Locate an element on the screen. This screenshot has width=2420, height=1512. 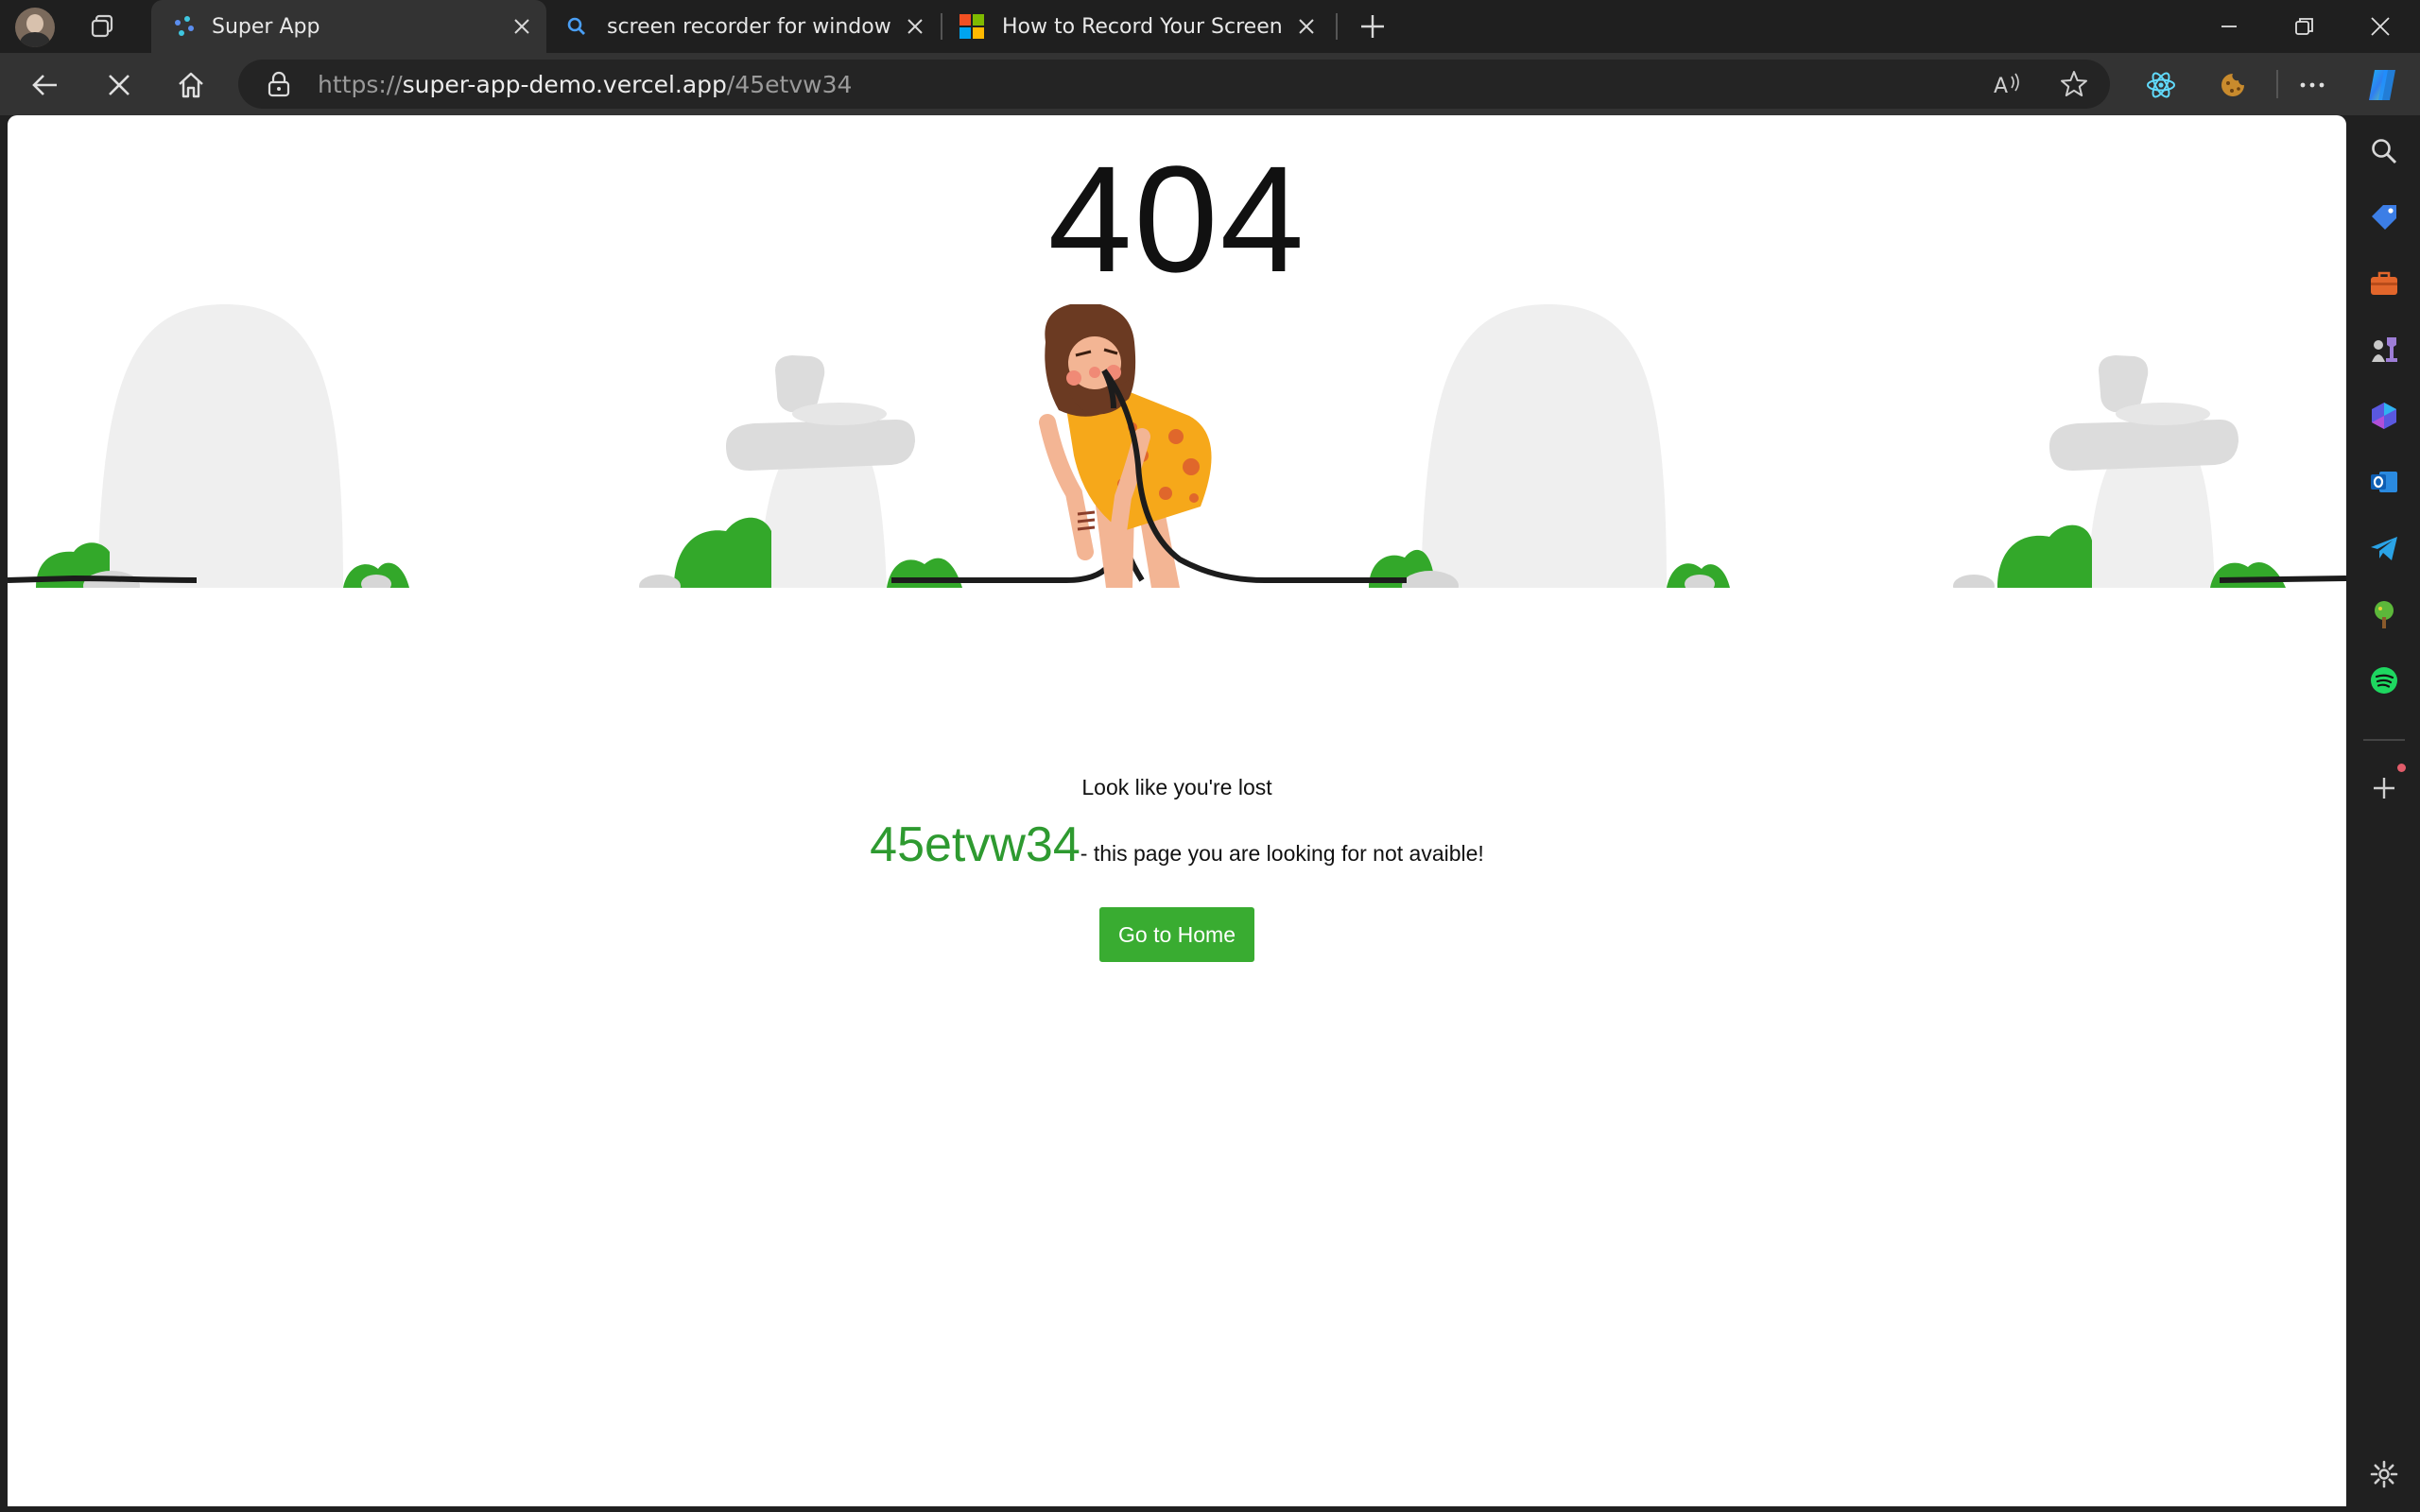
read-aloud-icon: A is located at coordinates (2008, 84).